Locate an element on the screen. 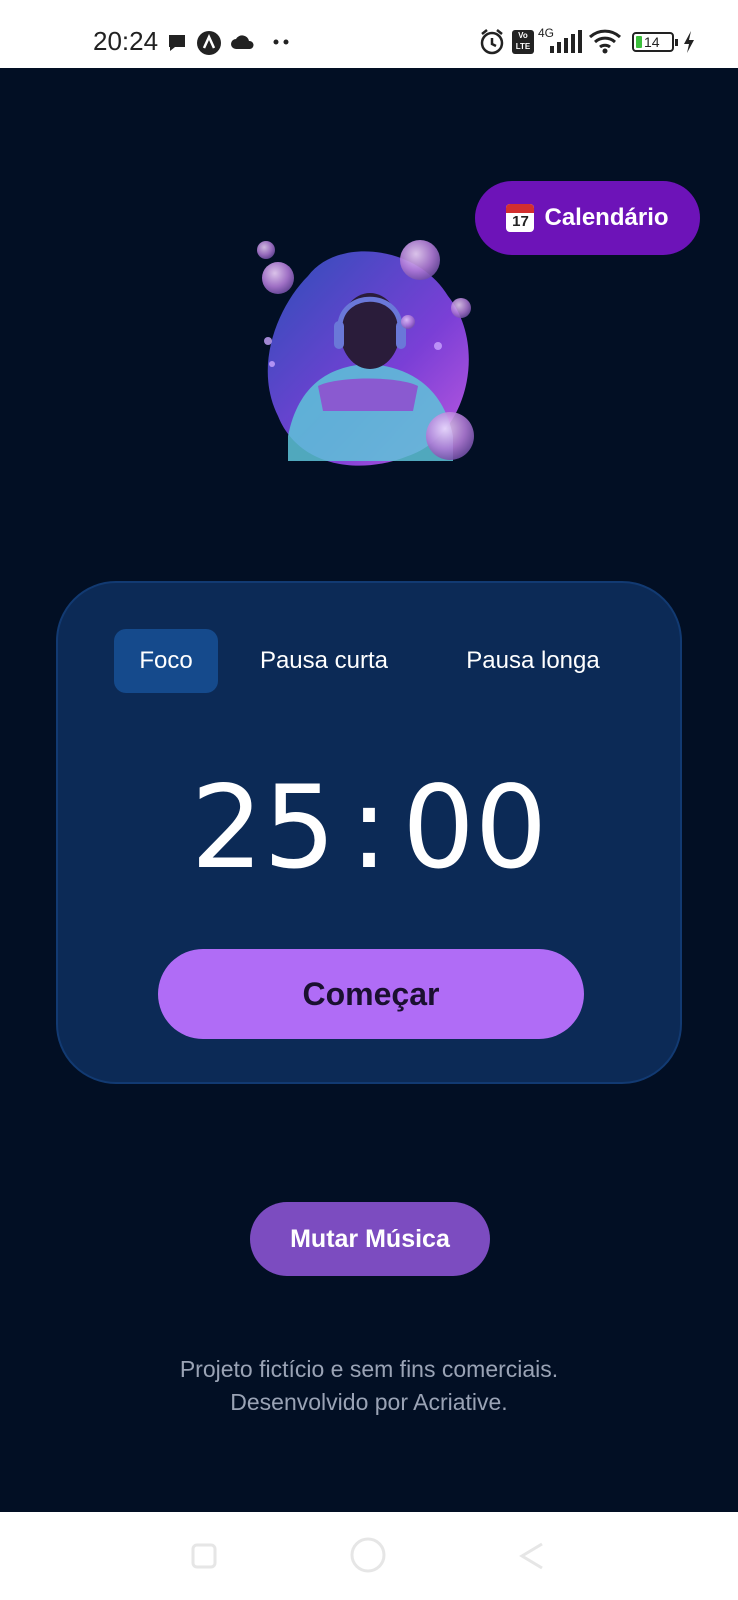 The height and width of the screenshot is (1600, 738). volte-icon: Vo LTE is located at coordinates (523, 42).